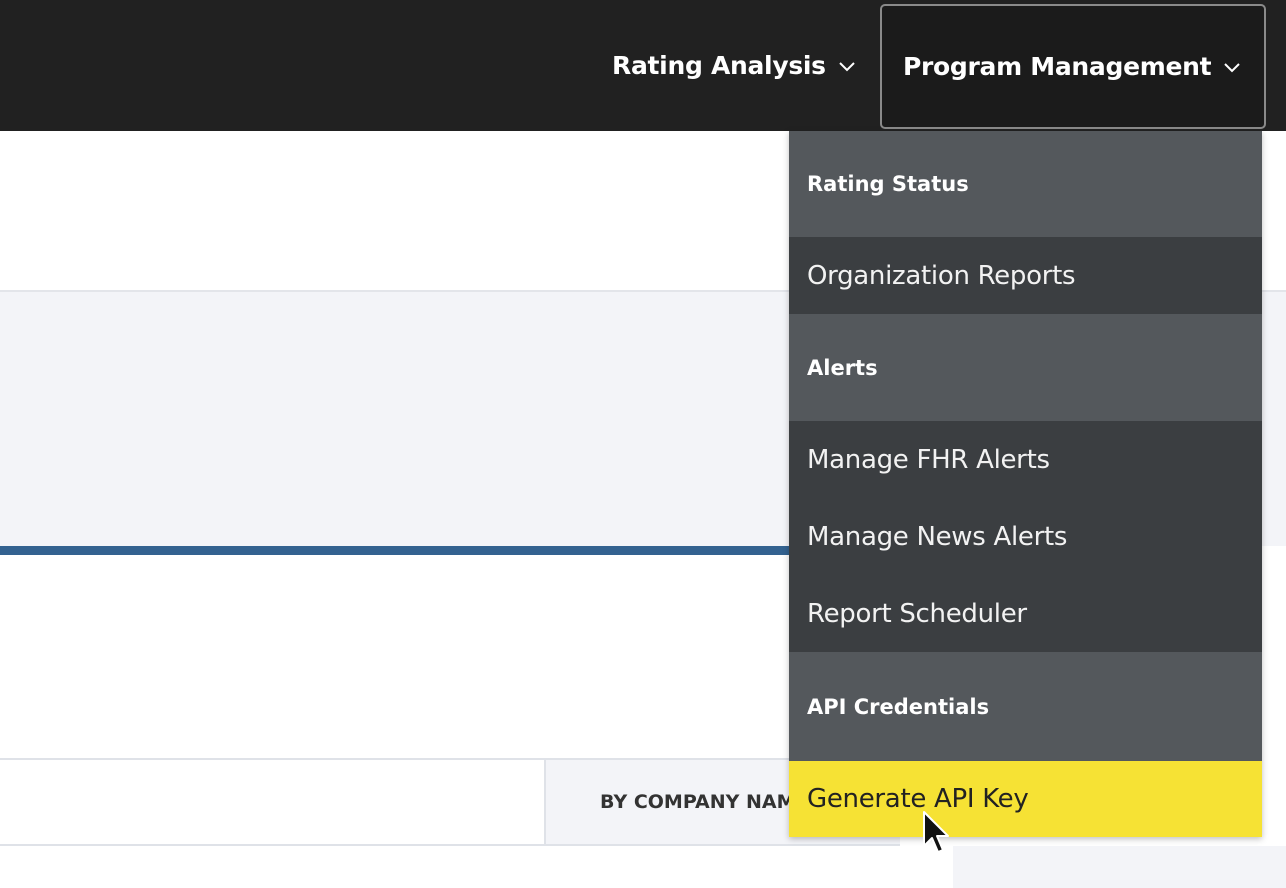 The height and width of the screenshot is (888, 1286). Describe the element at coordinates (1025, 184) in the screenshot. I see `menu-group-rating-status: Rating Status` at that location.